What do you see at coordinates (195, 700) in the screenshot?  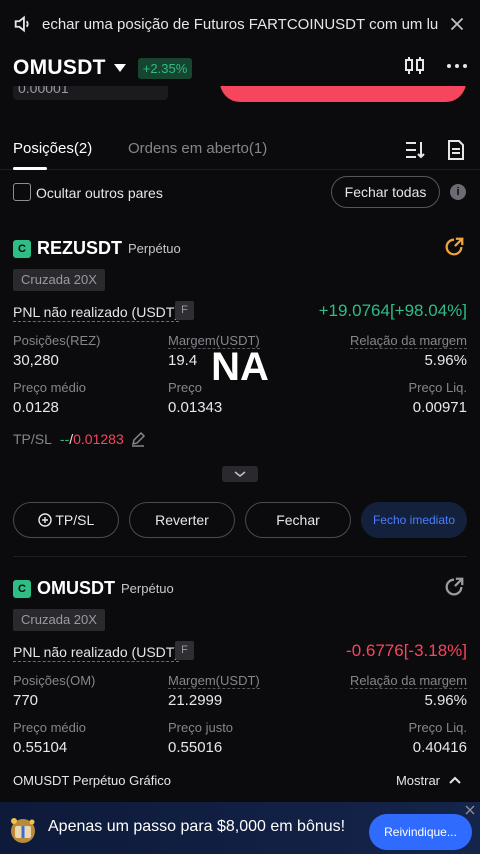 I see `margin-value: 21.2999` at bounding box center [195, 700].